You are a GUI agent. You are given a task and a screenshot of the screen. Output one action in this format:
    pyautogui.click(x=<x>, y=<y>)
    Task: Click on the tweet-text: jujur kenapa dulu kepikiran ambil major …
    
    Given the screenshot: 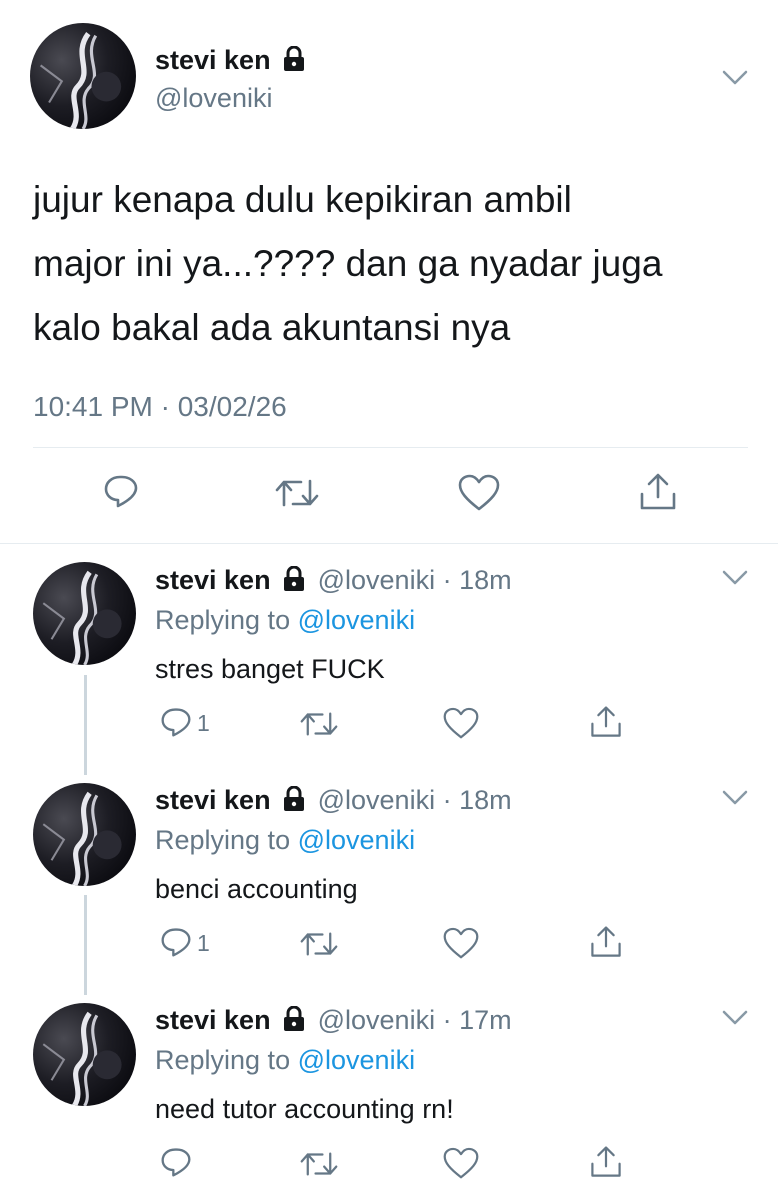 What is the action you would take?
    pyautogui.click(x=347, y=264)
    